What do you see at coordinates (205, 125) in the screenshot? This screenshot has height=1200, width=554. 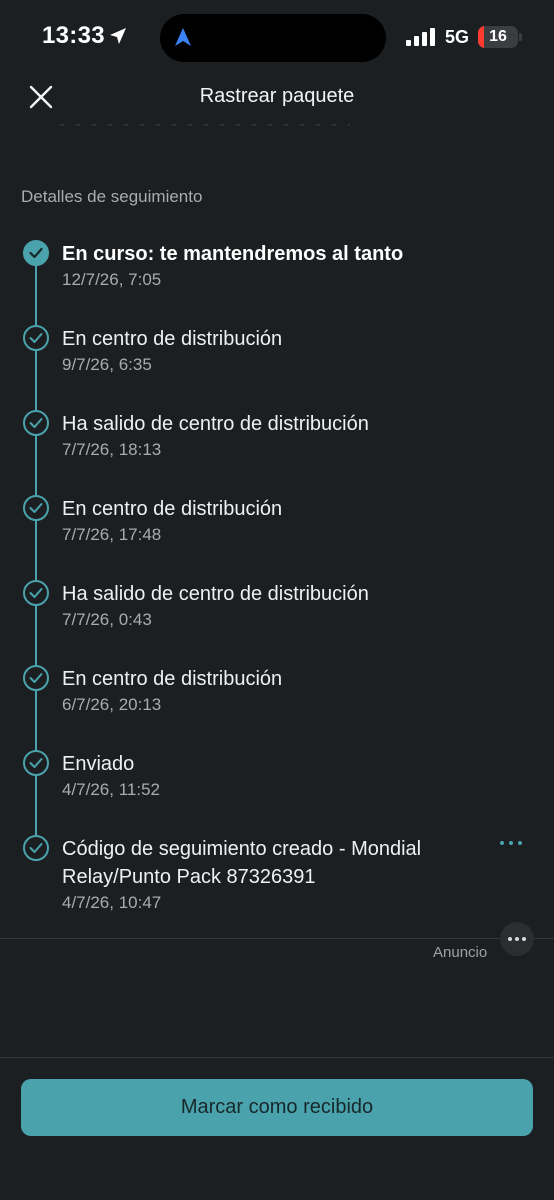 I see `scrolled-content-edge` at bounding box center [205, 125].